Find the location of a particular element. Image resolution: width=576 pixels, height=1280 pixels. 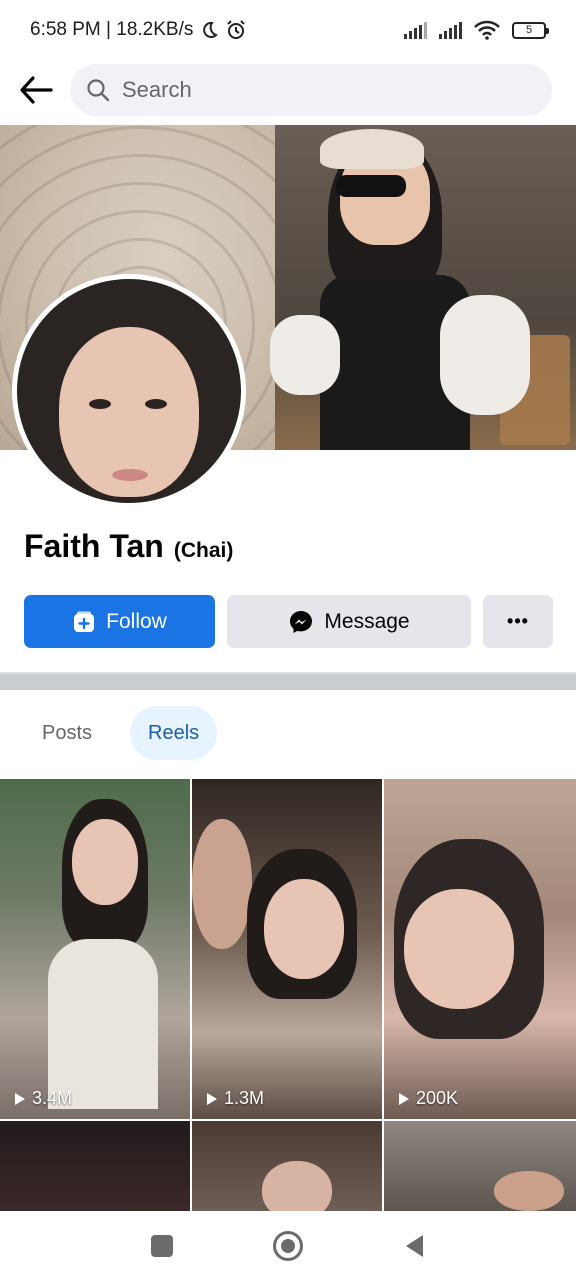

profile-actions: Follow Message ••• is located at coordinates (288, 621).